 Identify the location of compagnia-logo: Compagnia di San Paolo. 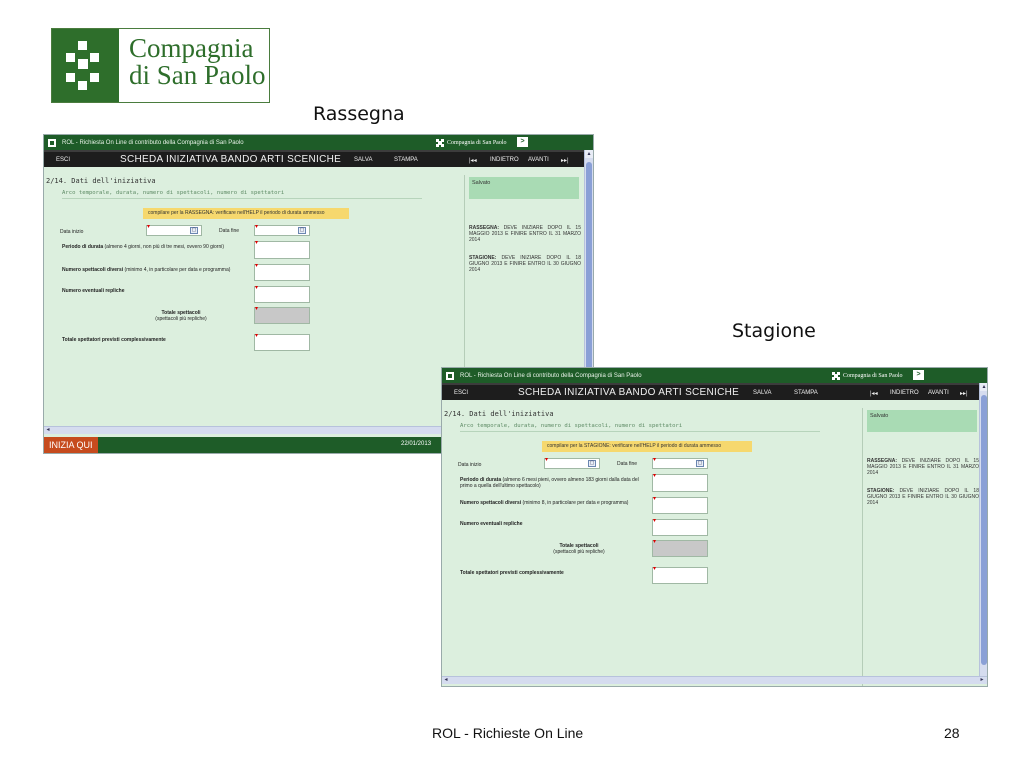
(160, 65).